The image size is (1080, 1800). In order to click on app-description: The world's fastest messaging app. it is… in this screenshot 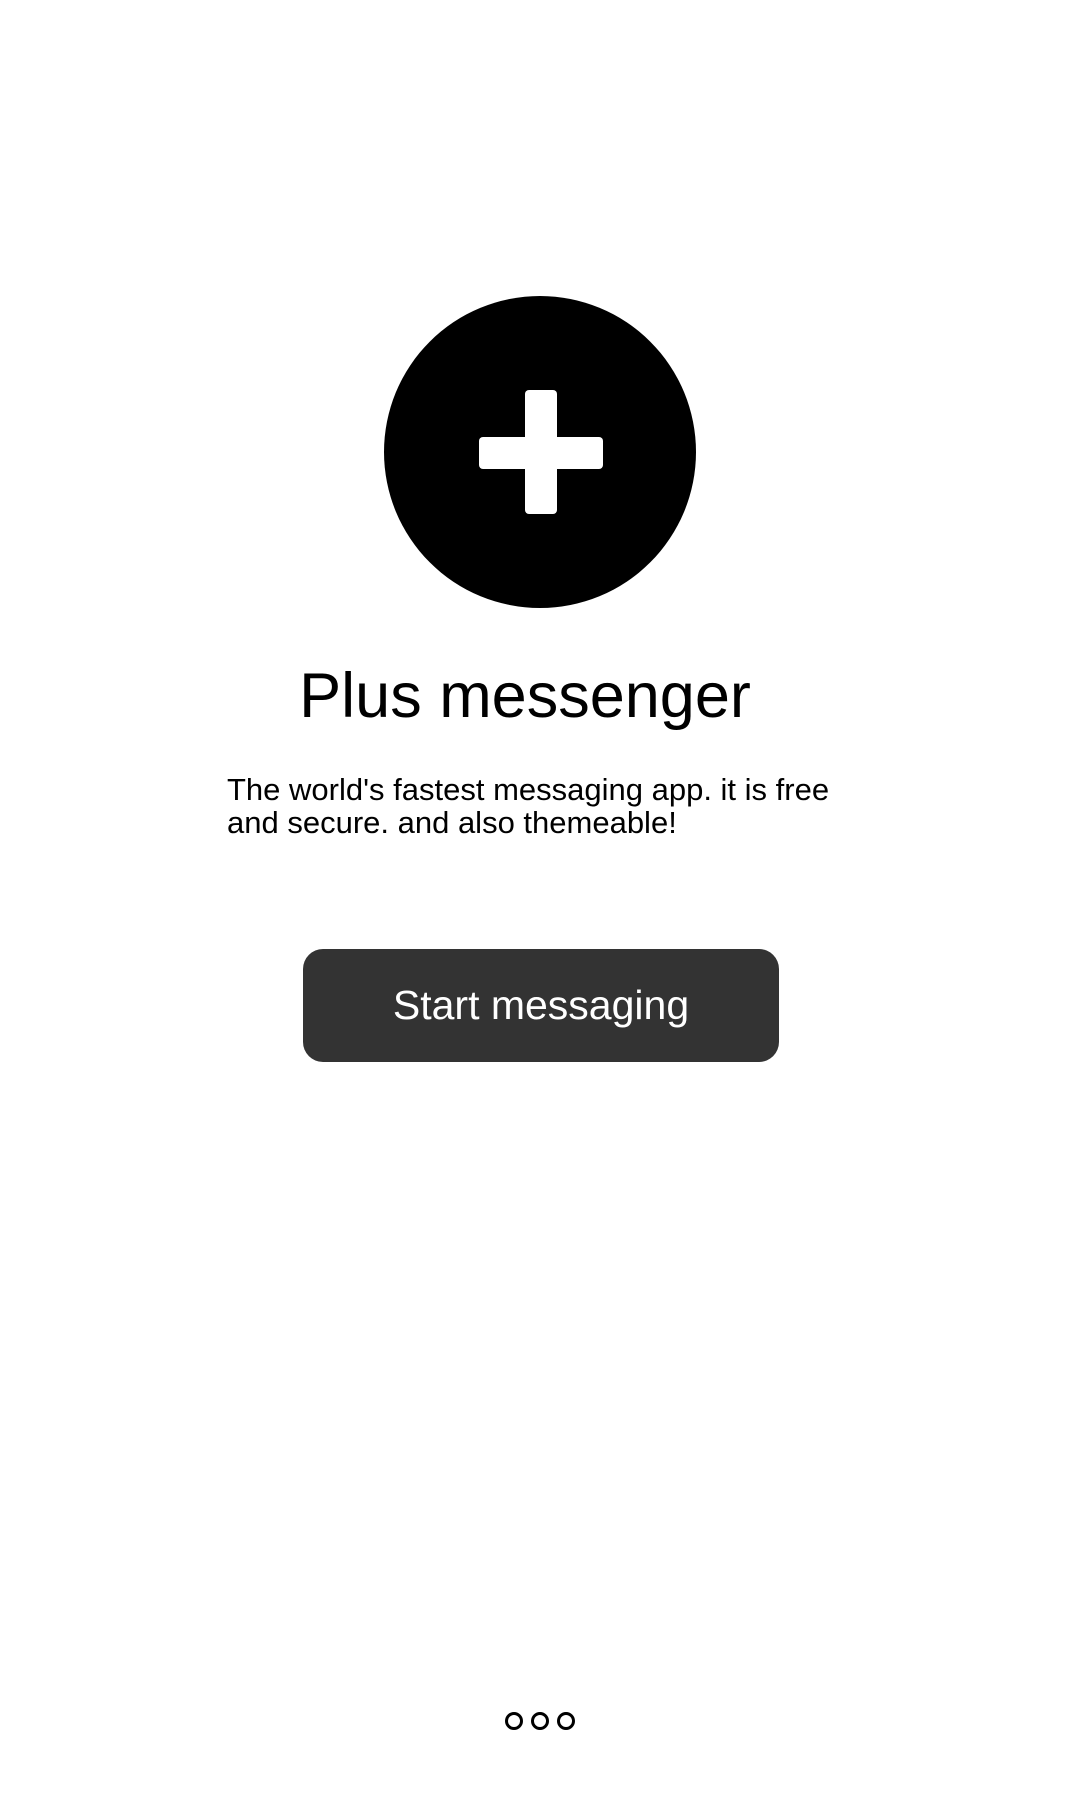, I will do `click(528, 806)`.